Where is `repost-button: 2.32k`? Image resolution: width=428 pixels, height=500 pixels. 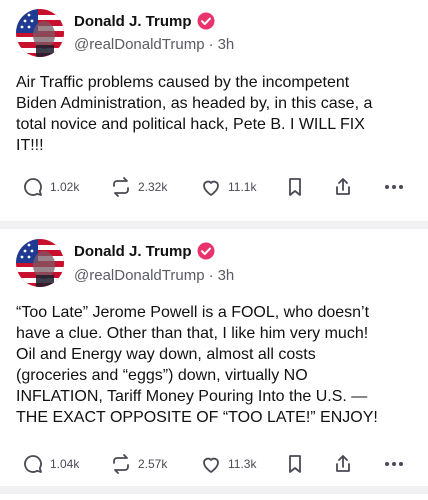
repost-button: 2.32k is located at coordinates (138, 187).